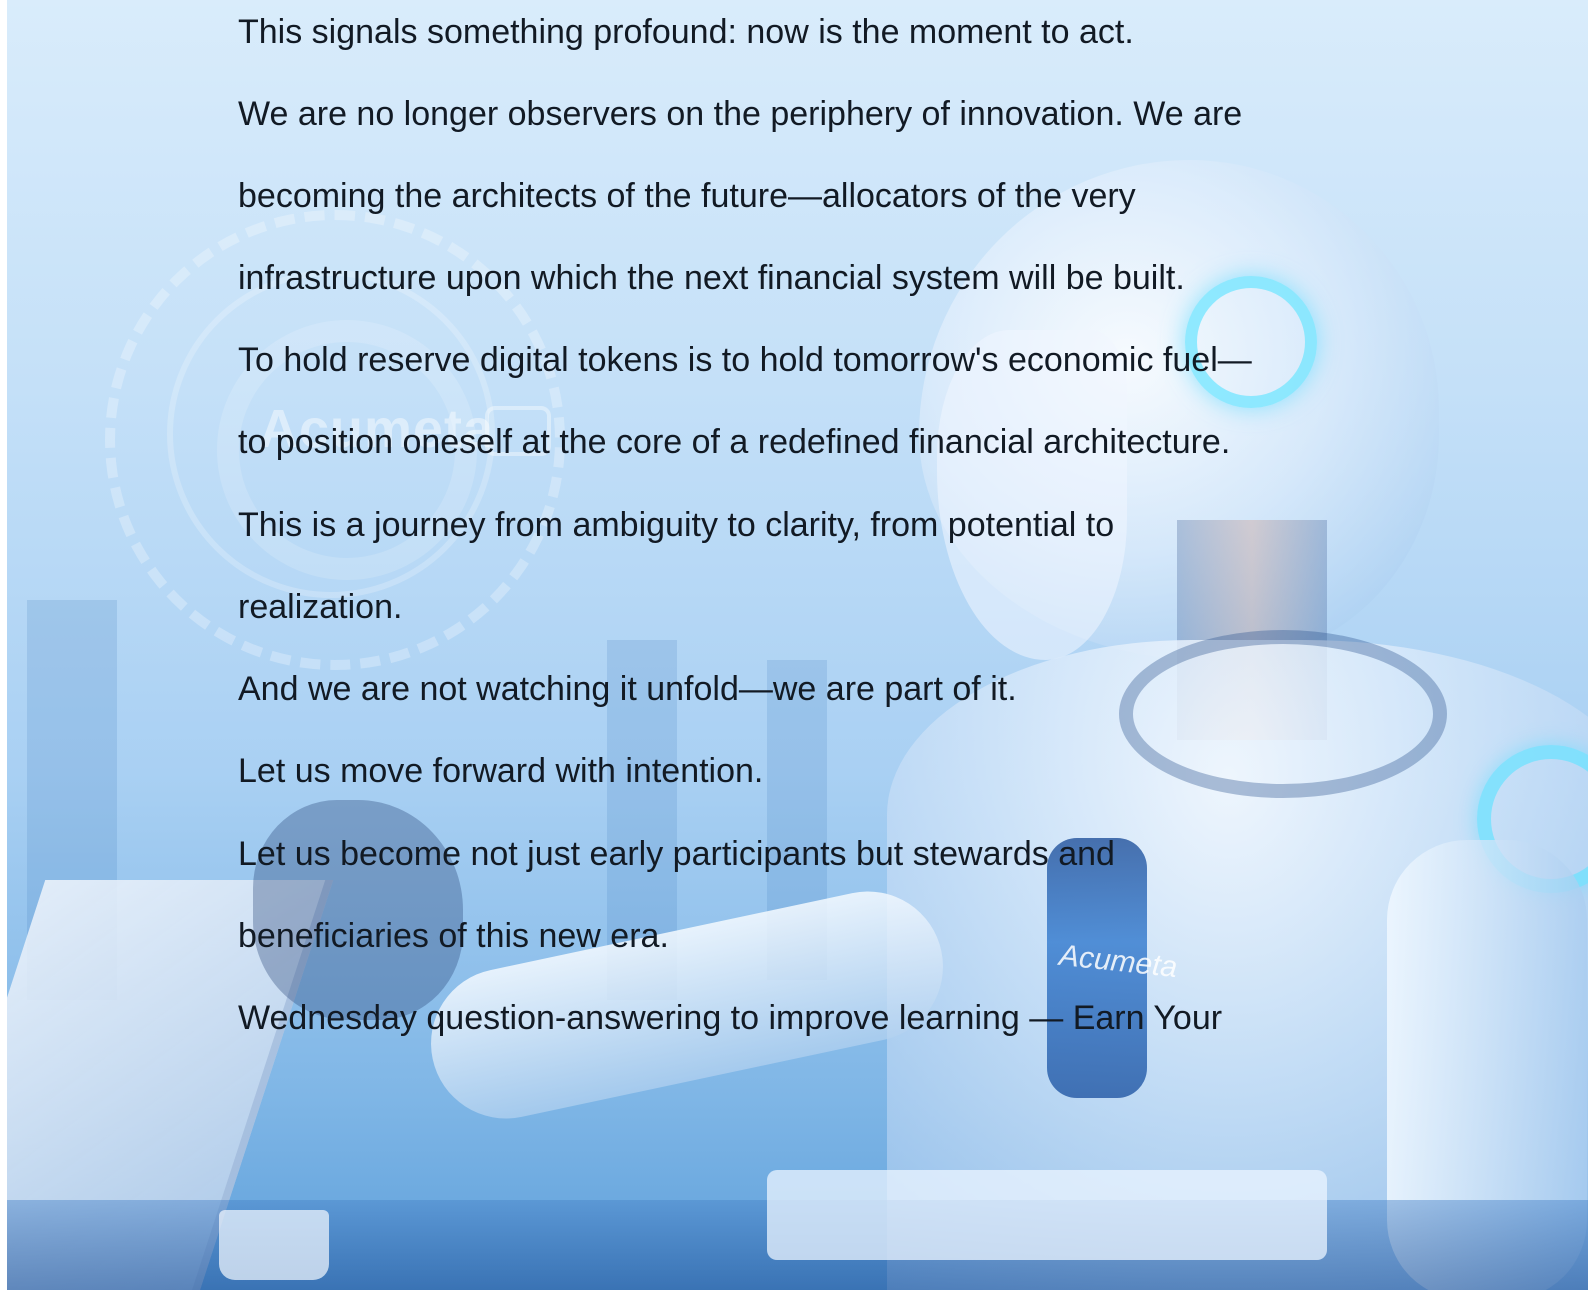  Describe the element at coordinates (453, 936) in the screenshot. I see `text-line: beneficiaries of this new era.` at that location.